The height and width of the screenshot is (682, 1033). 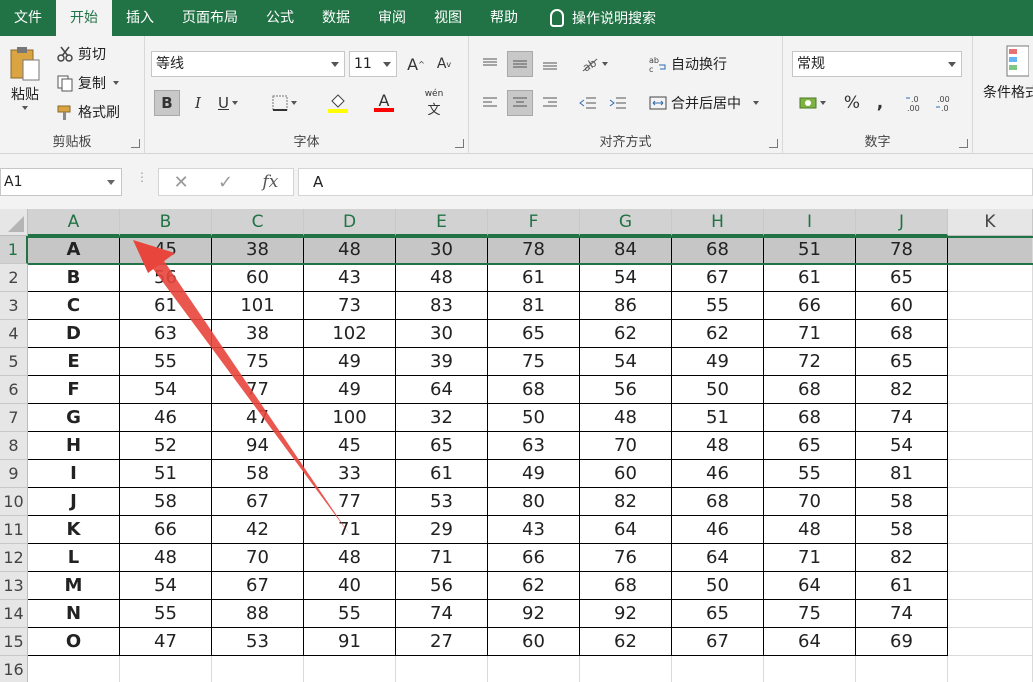 I want to click on cell: 62, so click(x=718, y=334).